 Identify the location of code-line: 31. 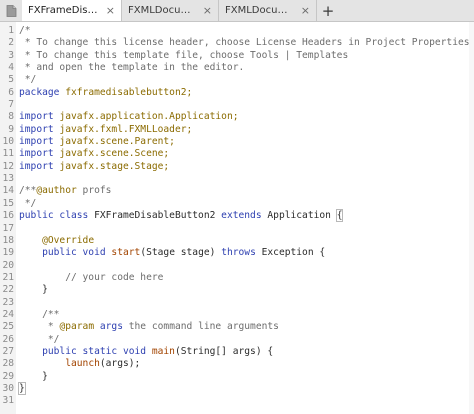
(237, 401).